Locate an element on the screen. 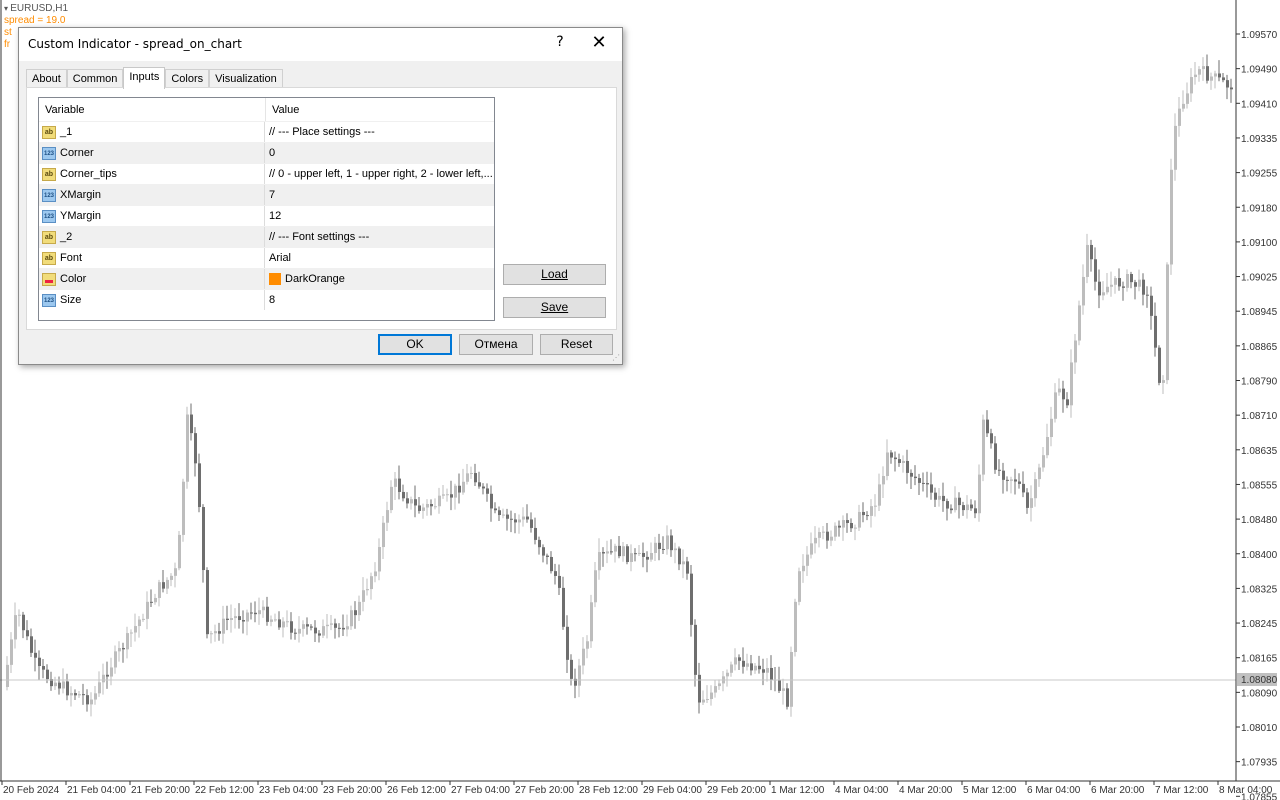  save-button: Save is located at coordinates (554, 307).